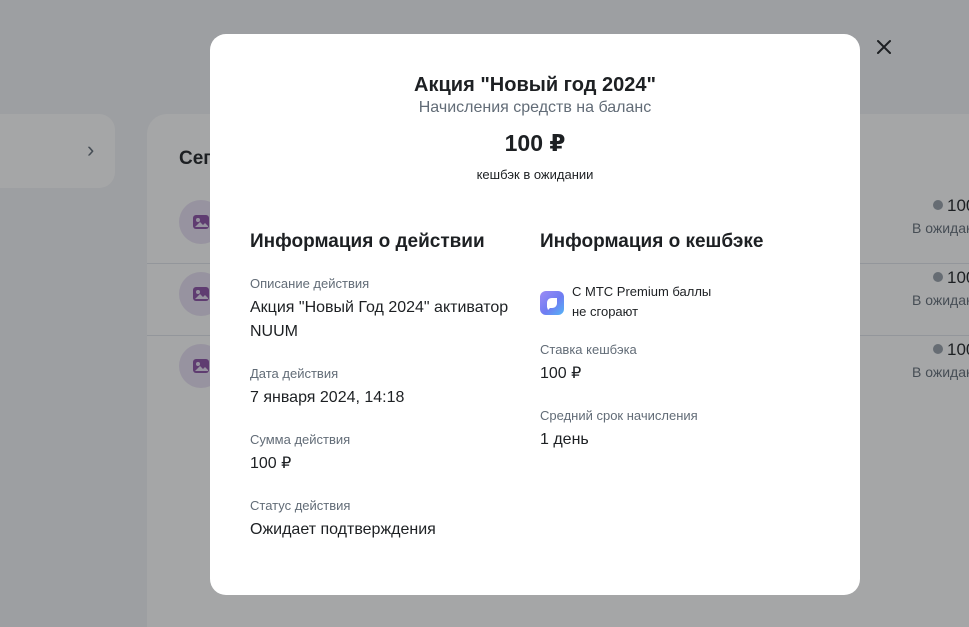 The image size is (969, 627). I want to click on close-button, so click(884, 47).